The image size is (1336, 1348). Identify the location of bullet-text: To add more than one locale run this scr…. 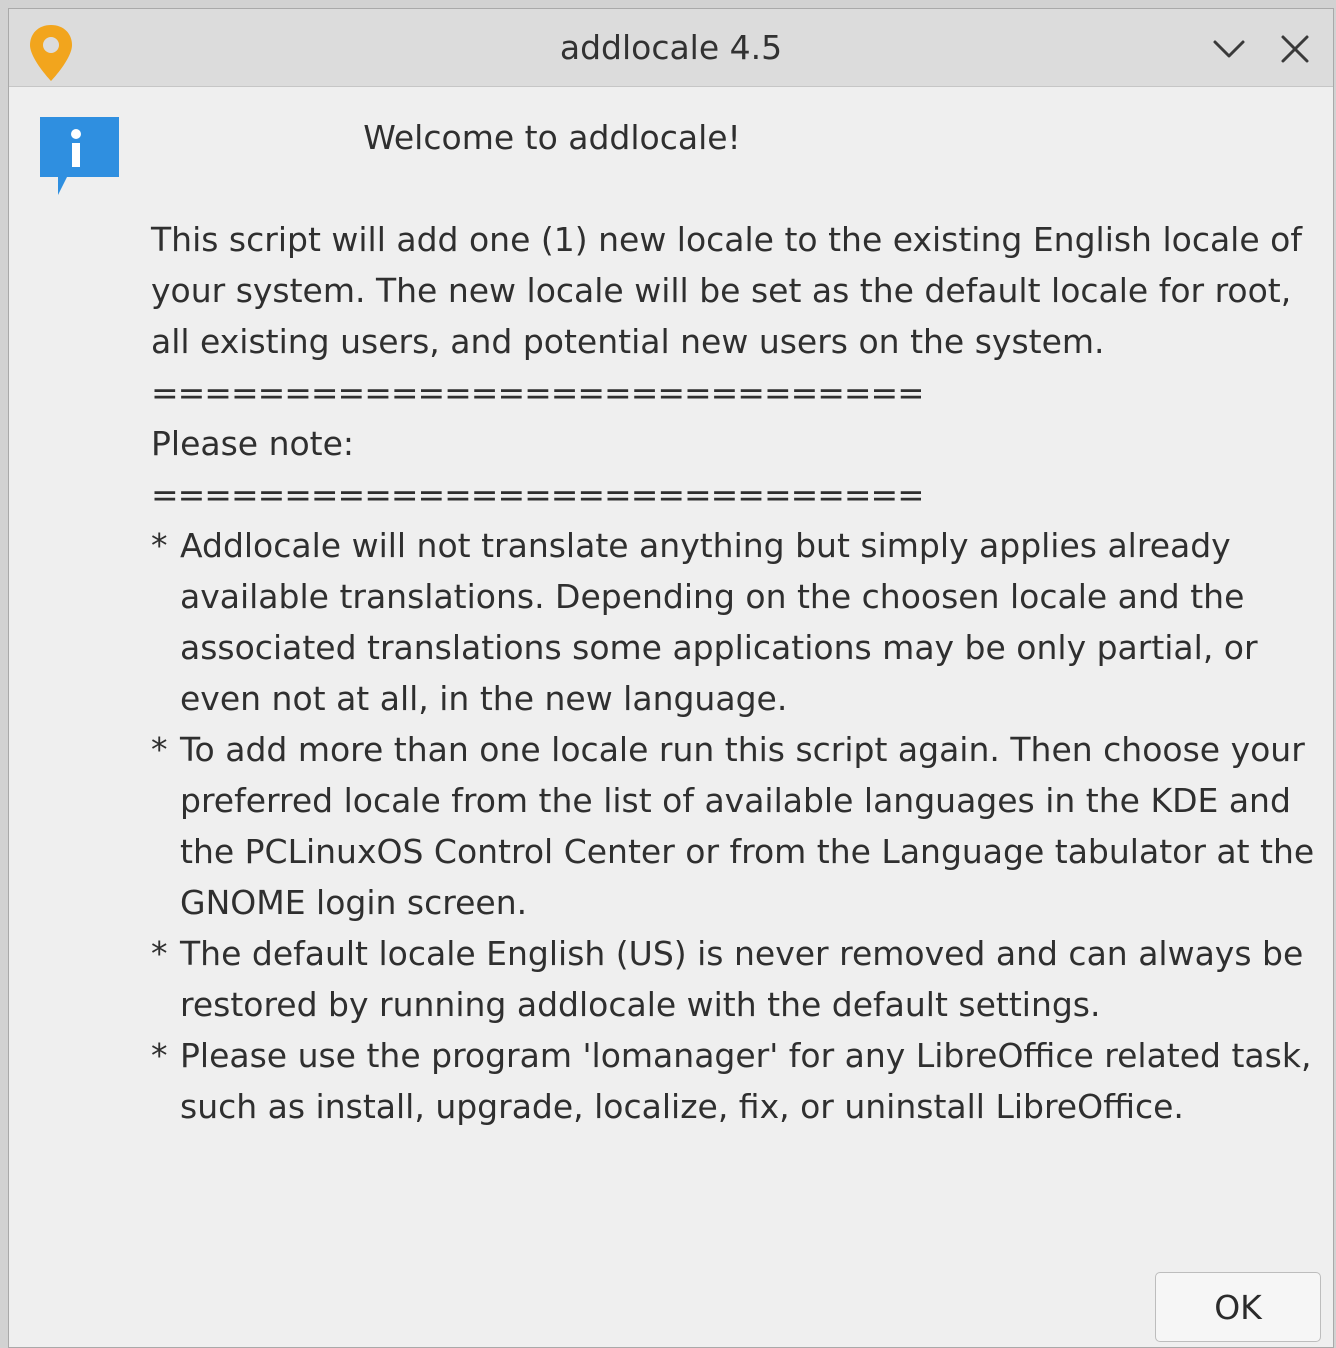
(747, 826).